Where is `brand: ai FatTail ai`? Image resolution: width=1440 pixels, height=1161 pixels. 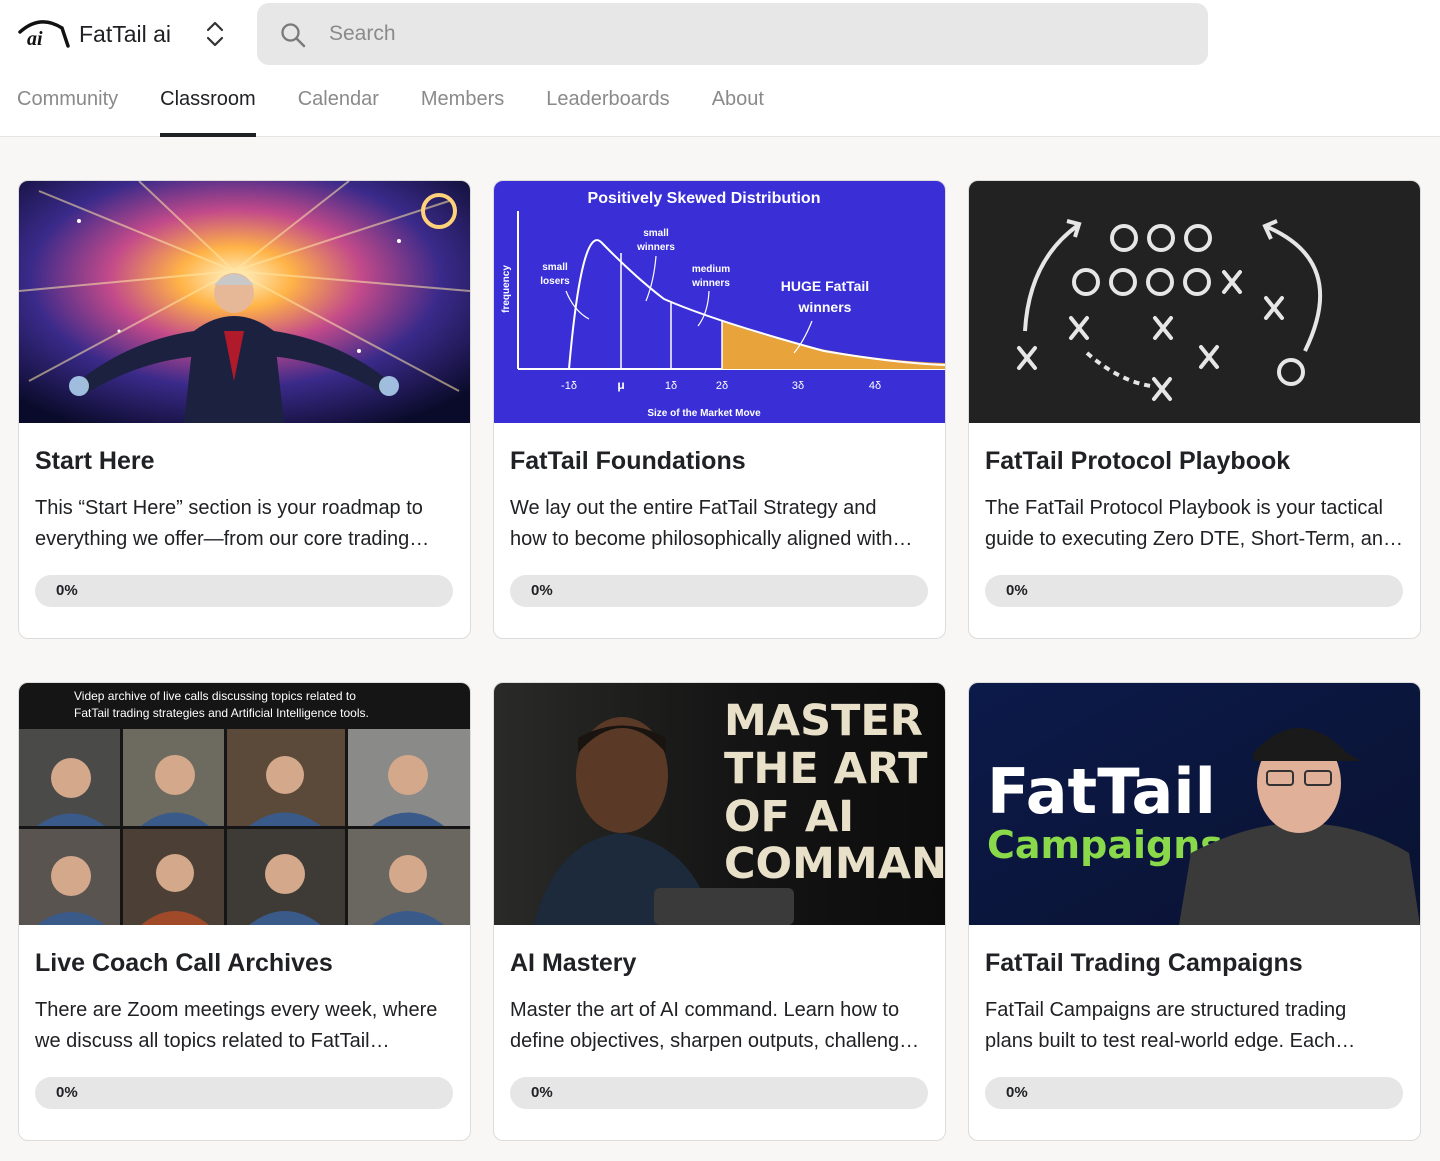 brand: ai FatTail ai is located at coordinates (94, 34).